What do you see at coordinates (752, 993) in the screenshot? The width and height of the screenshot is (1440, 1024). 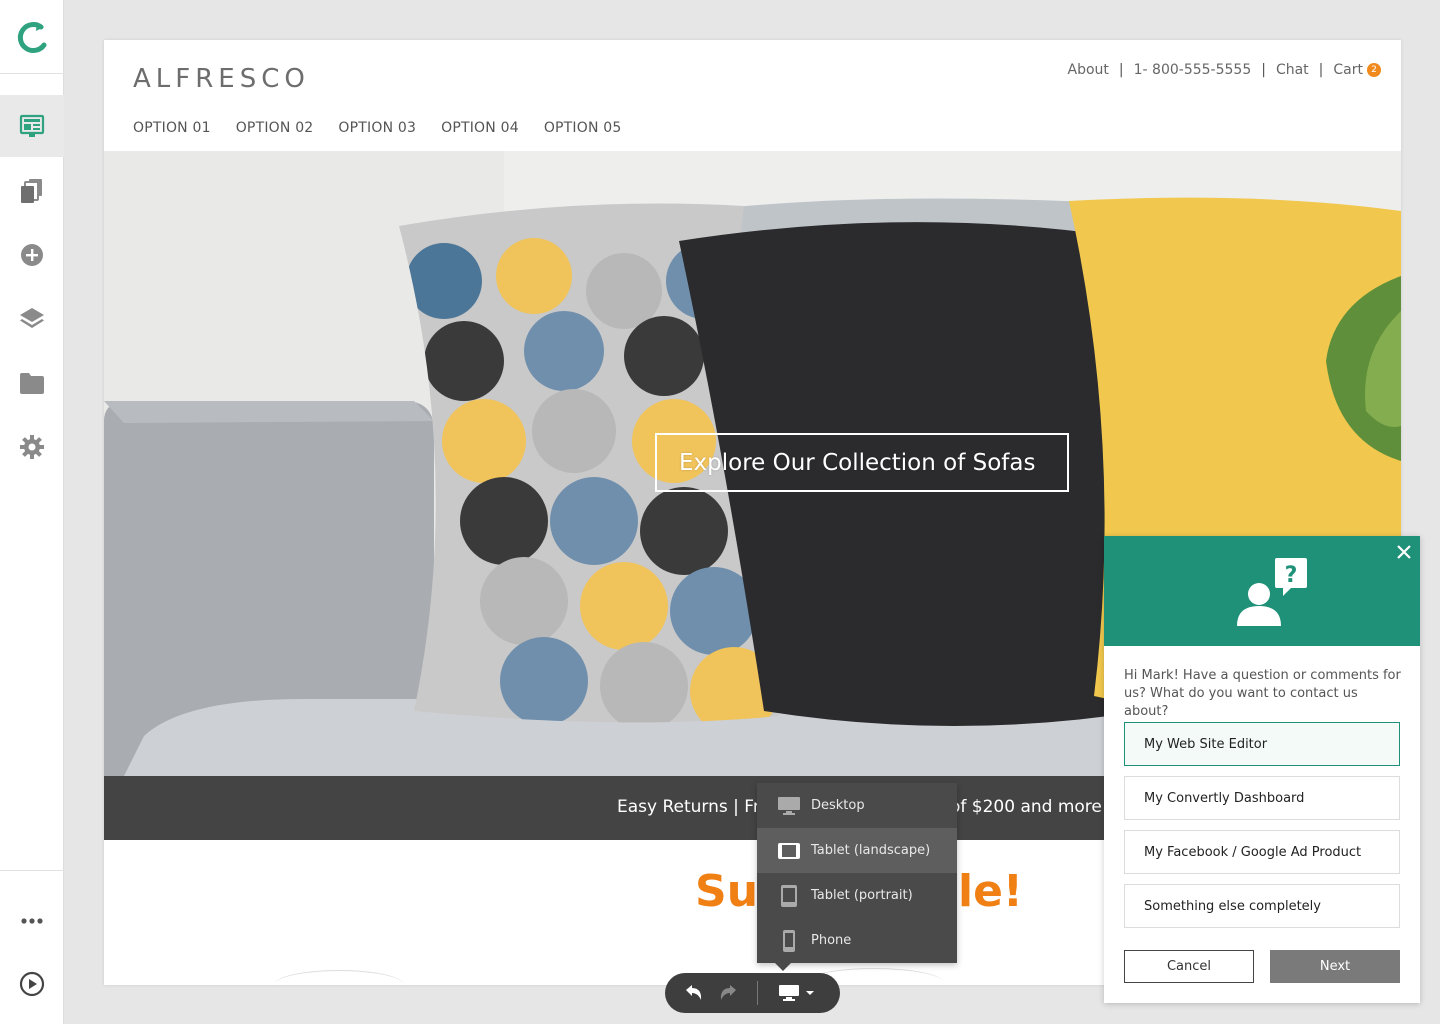 I see `editor-toolbar` at bounding box center [752, 993].